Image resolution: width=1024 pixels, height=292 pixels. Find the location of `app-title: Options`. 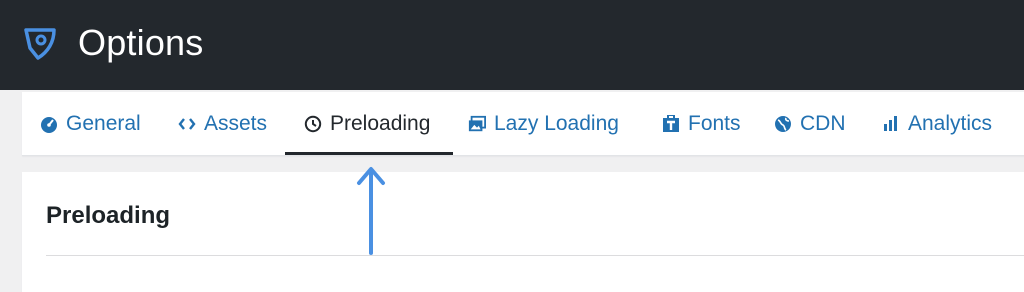

app-title: Options is located at coordinates (141, 42).